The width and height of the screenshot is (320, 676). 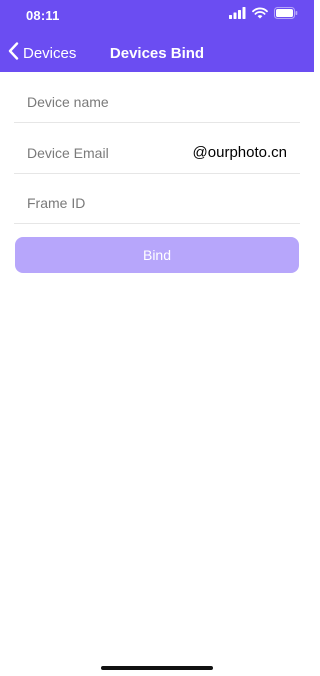 What do you see at coordinates (157, 148) in the screenshot?
I see `device-email-field: Device Email @ourphoto.cn` at bounding box center [157, 148].